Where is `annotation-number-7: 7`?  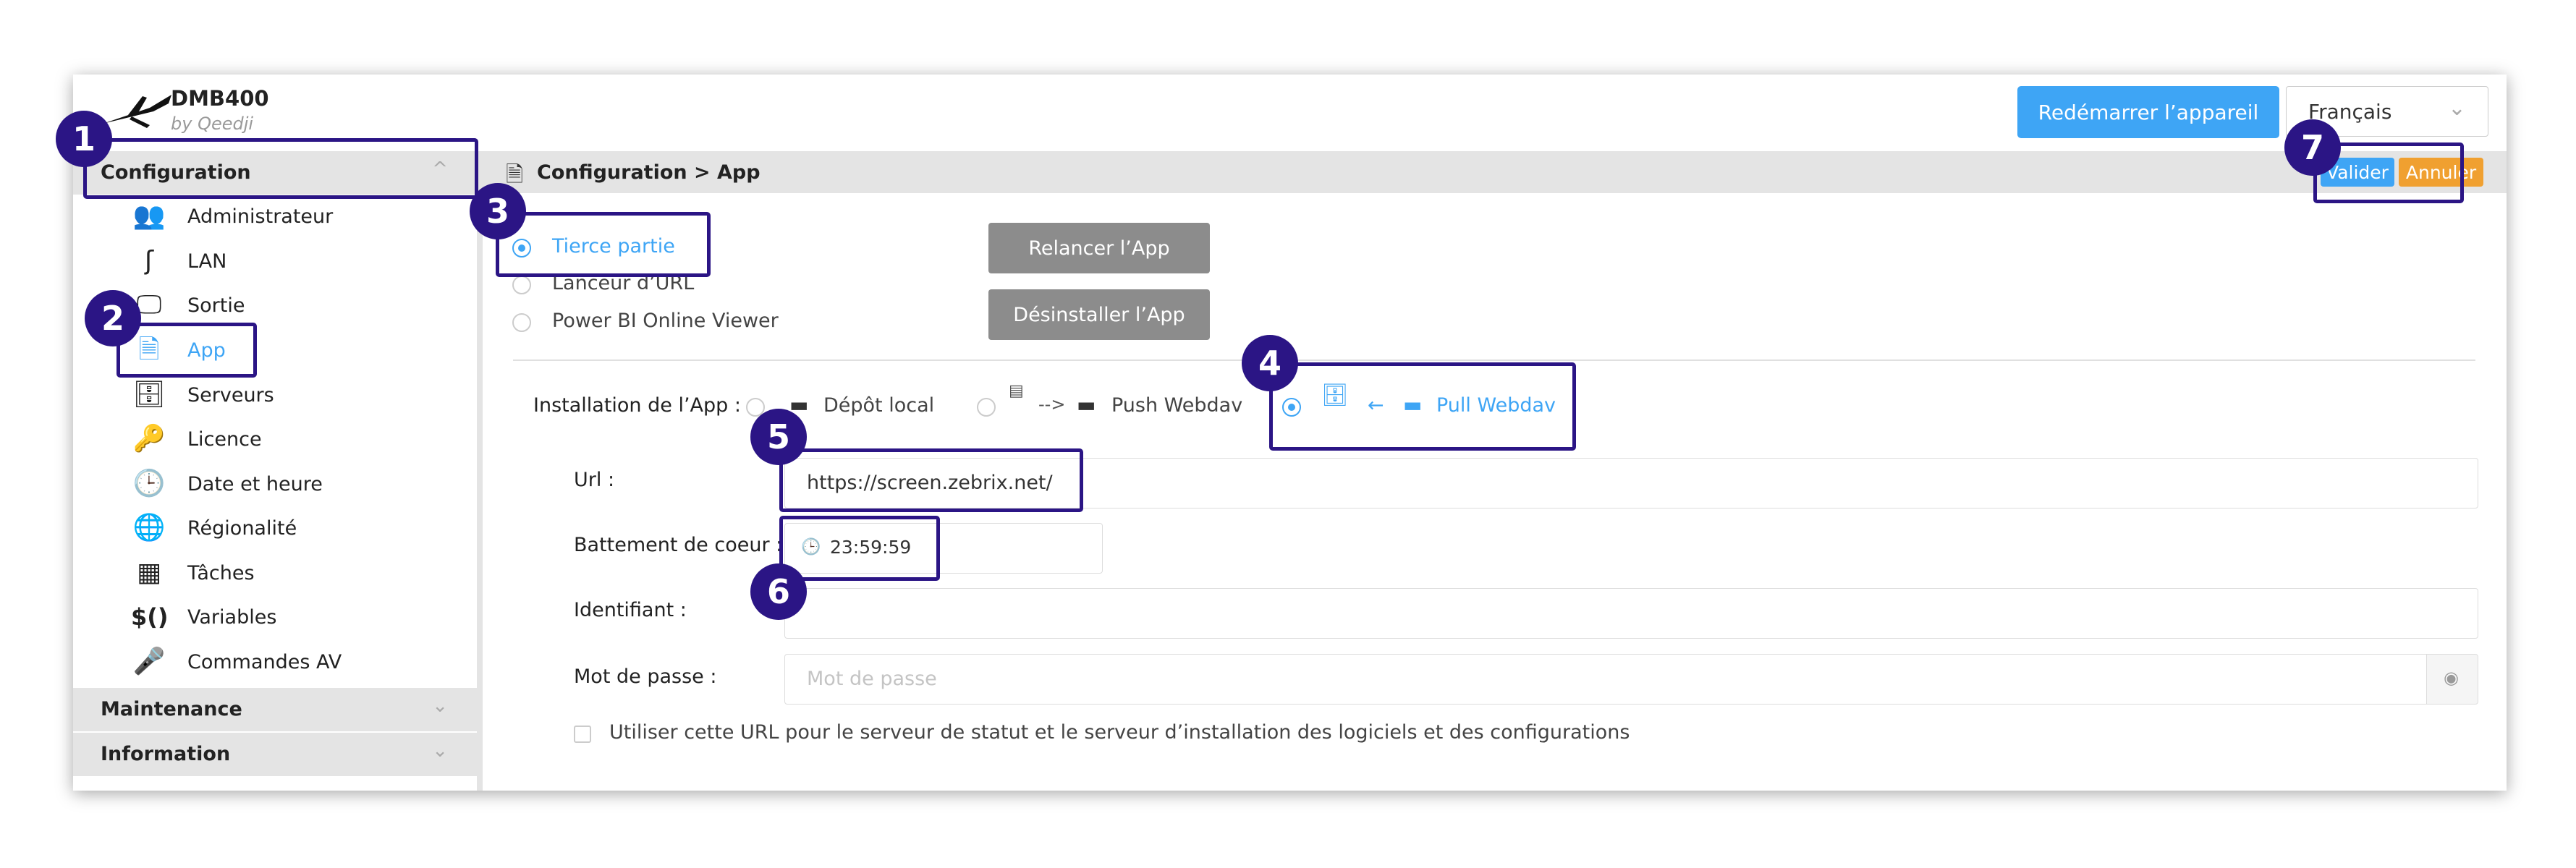
annotation-number-7: 7 is located at coordinates (2312, 147).